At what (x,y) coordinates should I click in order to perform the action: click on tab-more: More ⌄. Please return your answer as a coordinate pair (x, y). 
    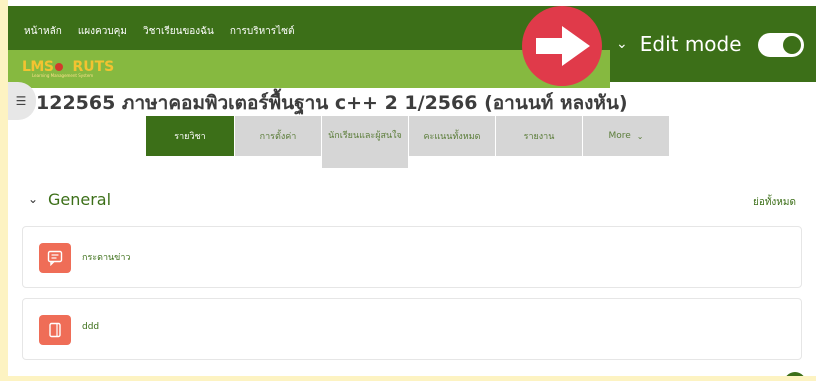
    Looking at the image, I should click on (626, 136).